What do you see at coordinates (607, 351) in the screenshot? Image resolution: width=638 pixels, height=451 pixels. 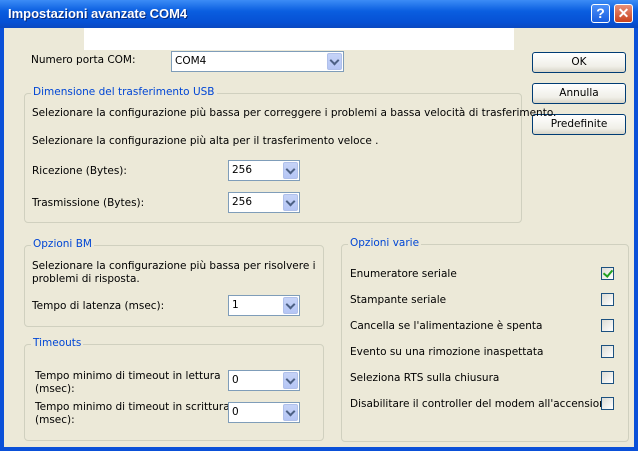 I see `surprise-removal-event-checkbox` at bounding box center [607, 351].